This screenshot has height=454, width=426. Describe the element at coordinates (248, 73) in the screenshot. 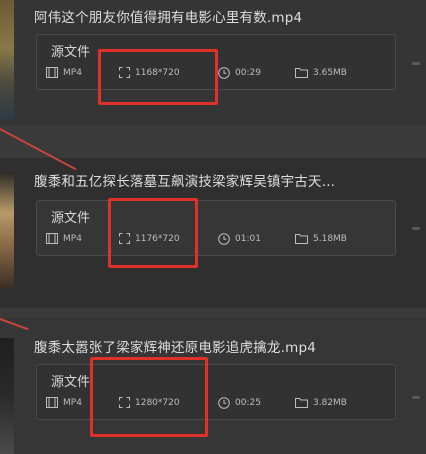

I see `duration-text: 00:29` at that location.